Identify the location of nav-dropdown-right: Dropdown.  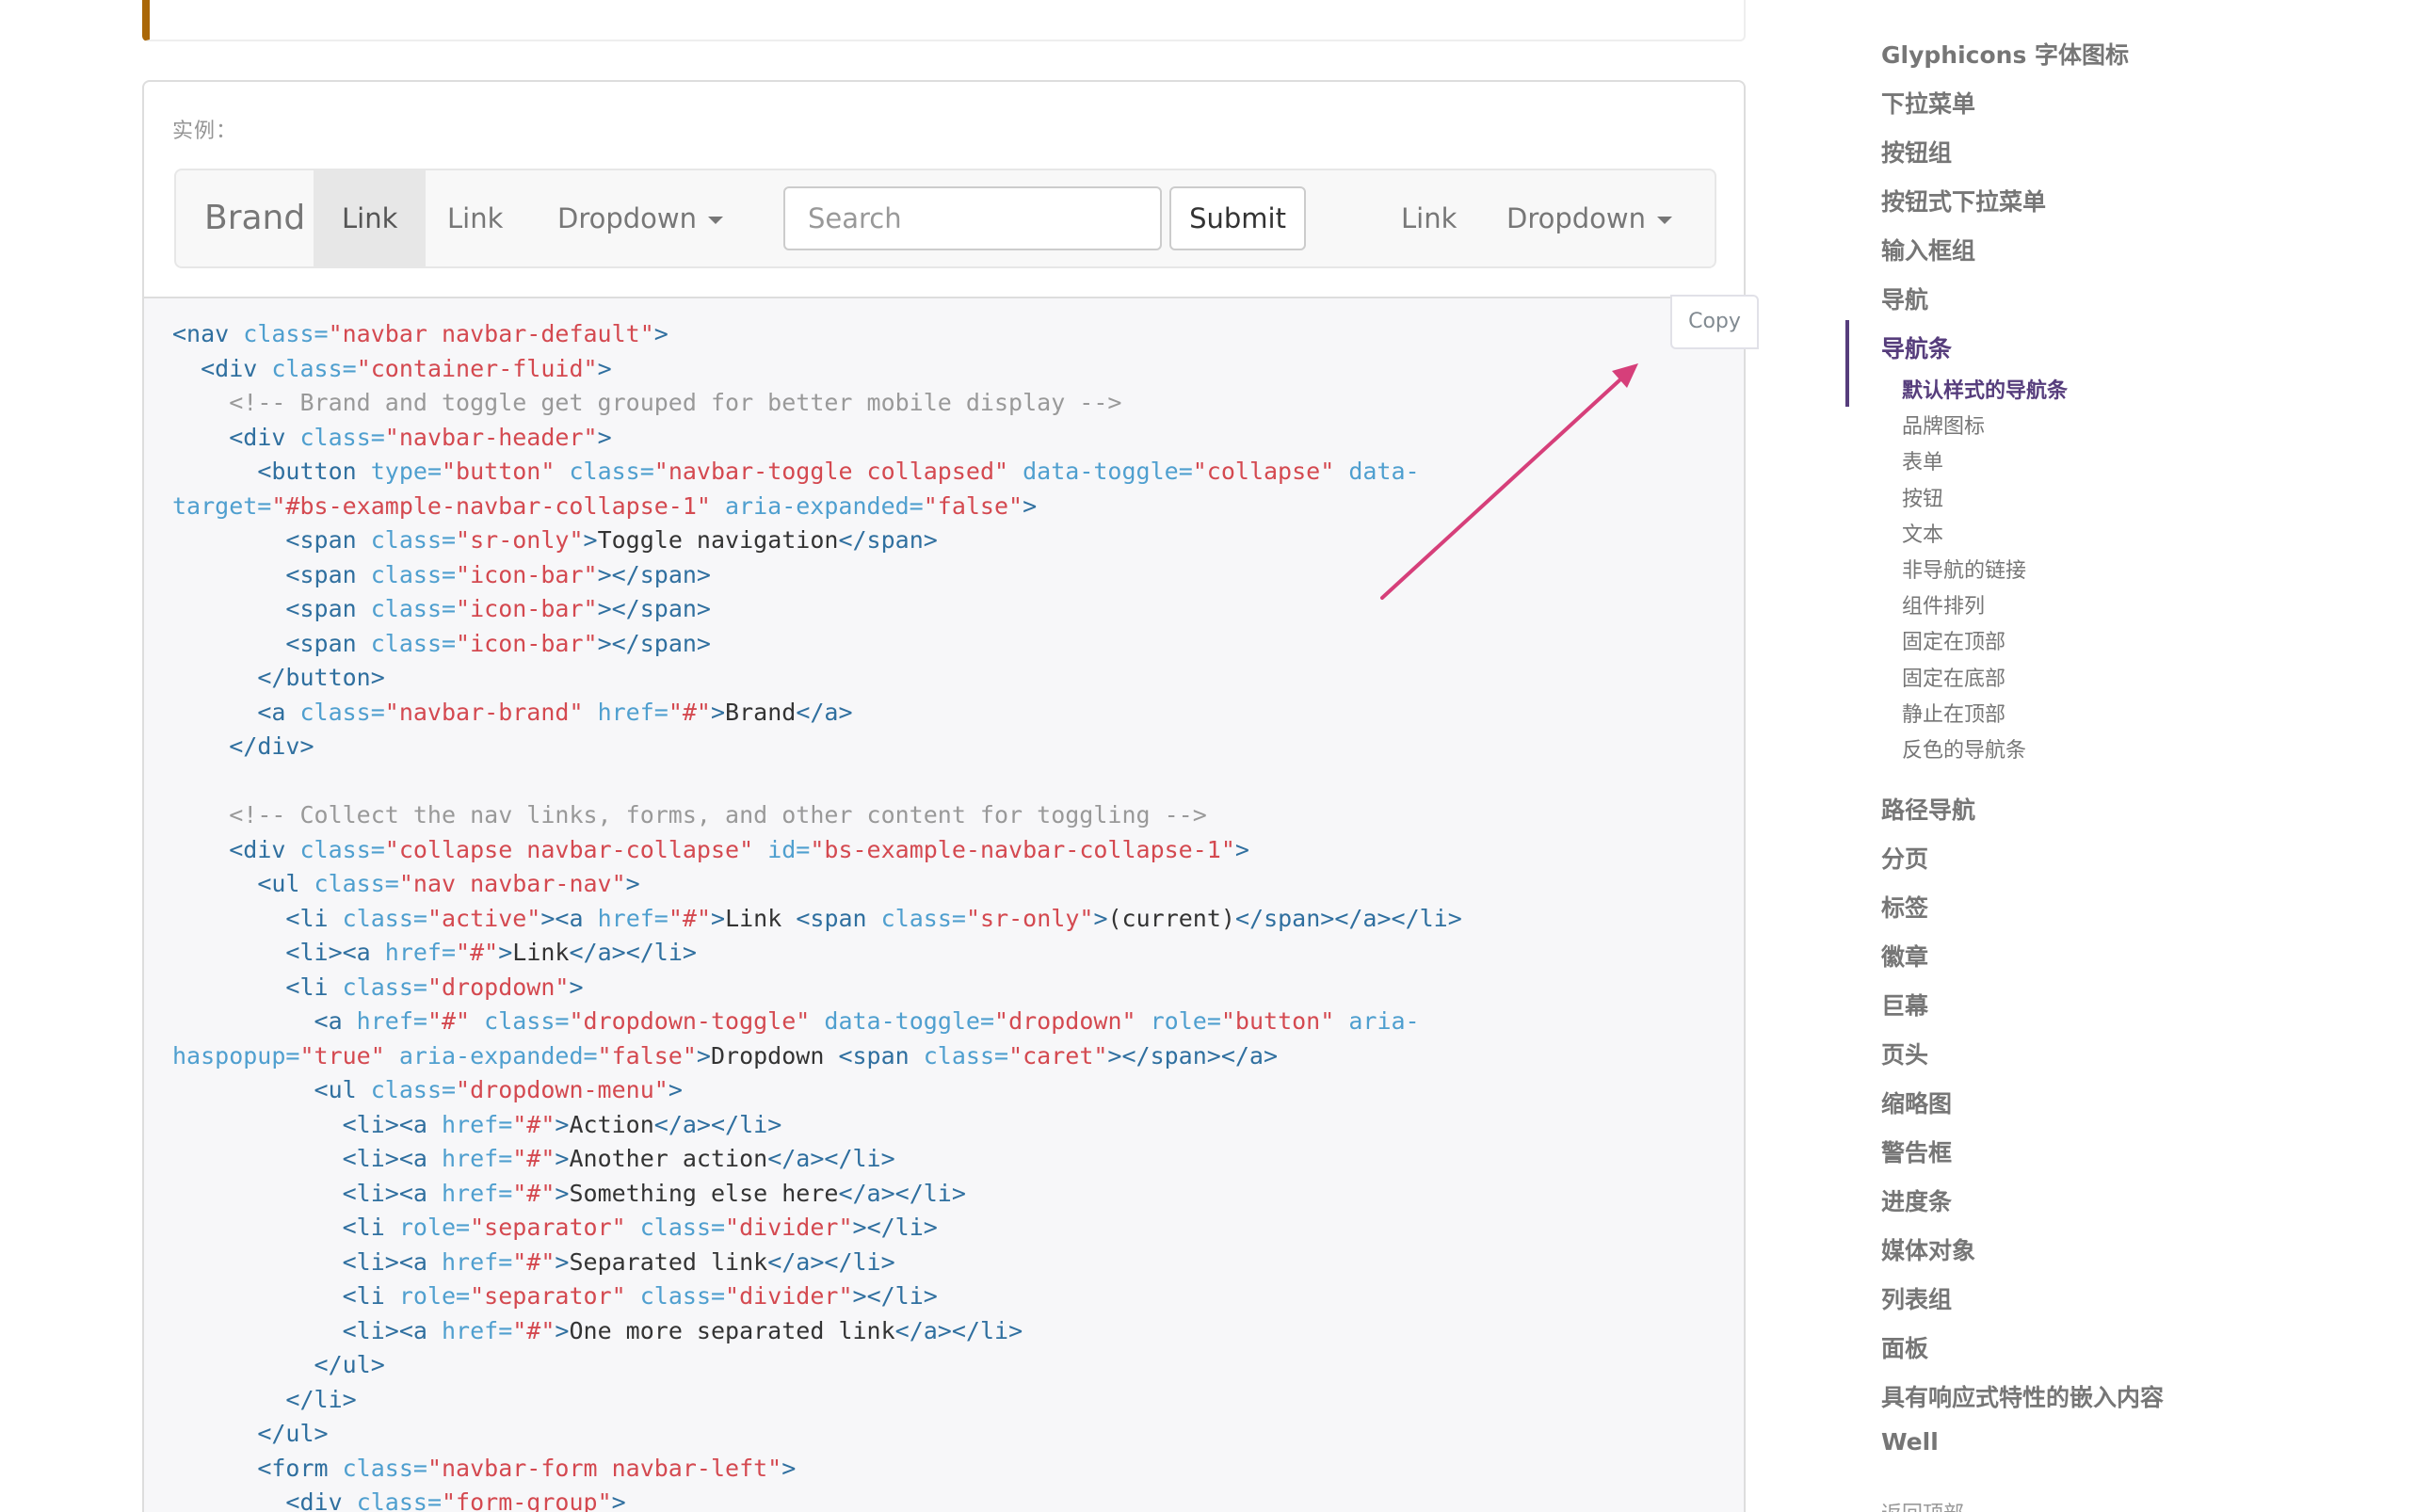
(1589, 218).